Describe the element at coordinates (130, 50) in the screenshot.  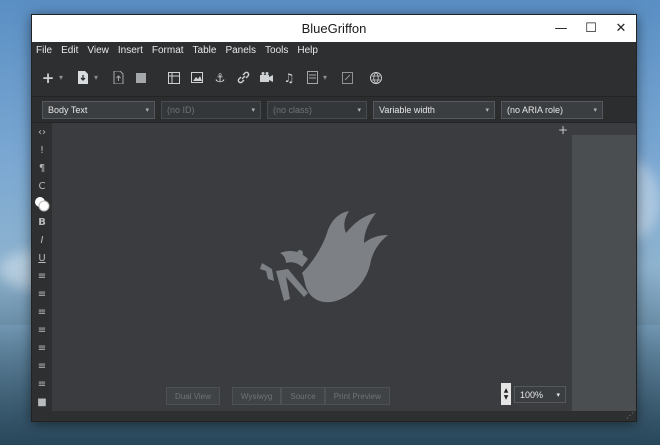
I see `menu-insert: Insert` at that location.